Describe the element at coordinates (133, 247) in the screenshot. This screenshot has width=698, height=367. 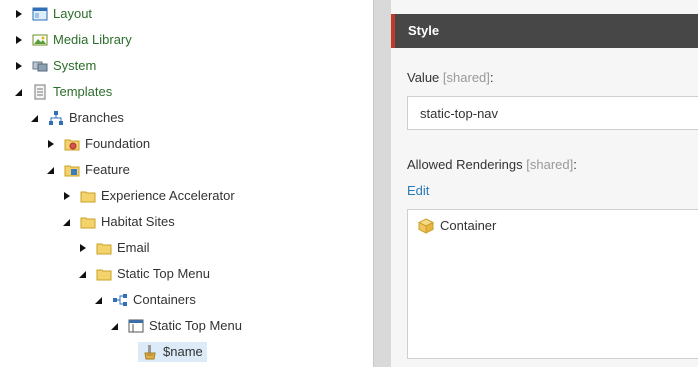
I see `tree-node-label: Email` at that location.